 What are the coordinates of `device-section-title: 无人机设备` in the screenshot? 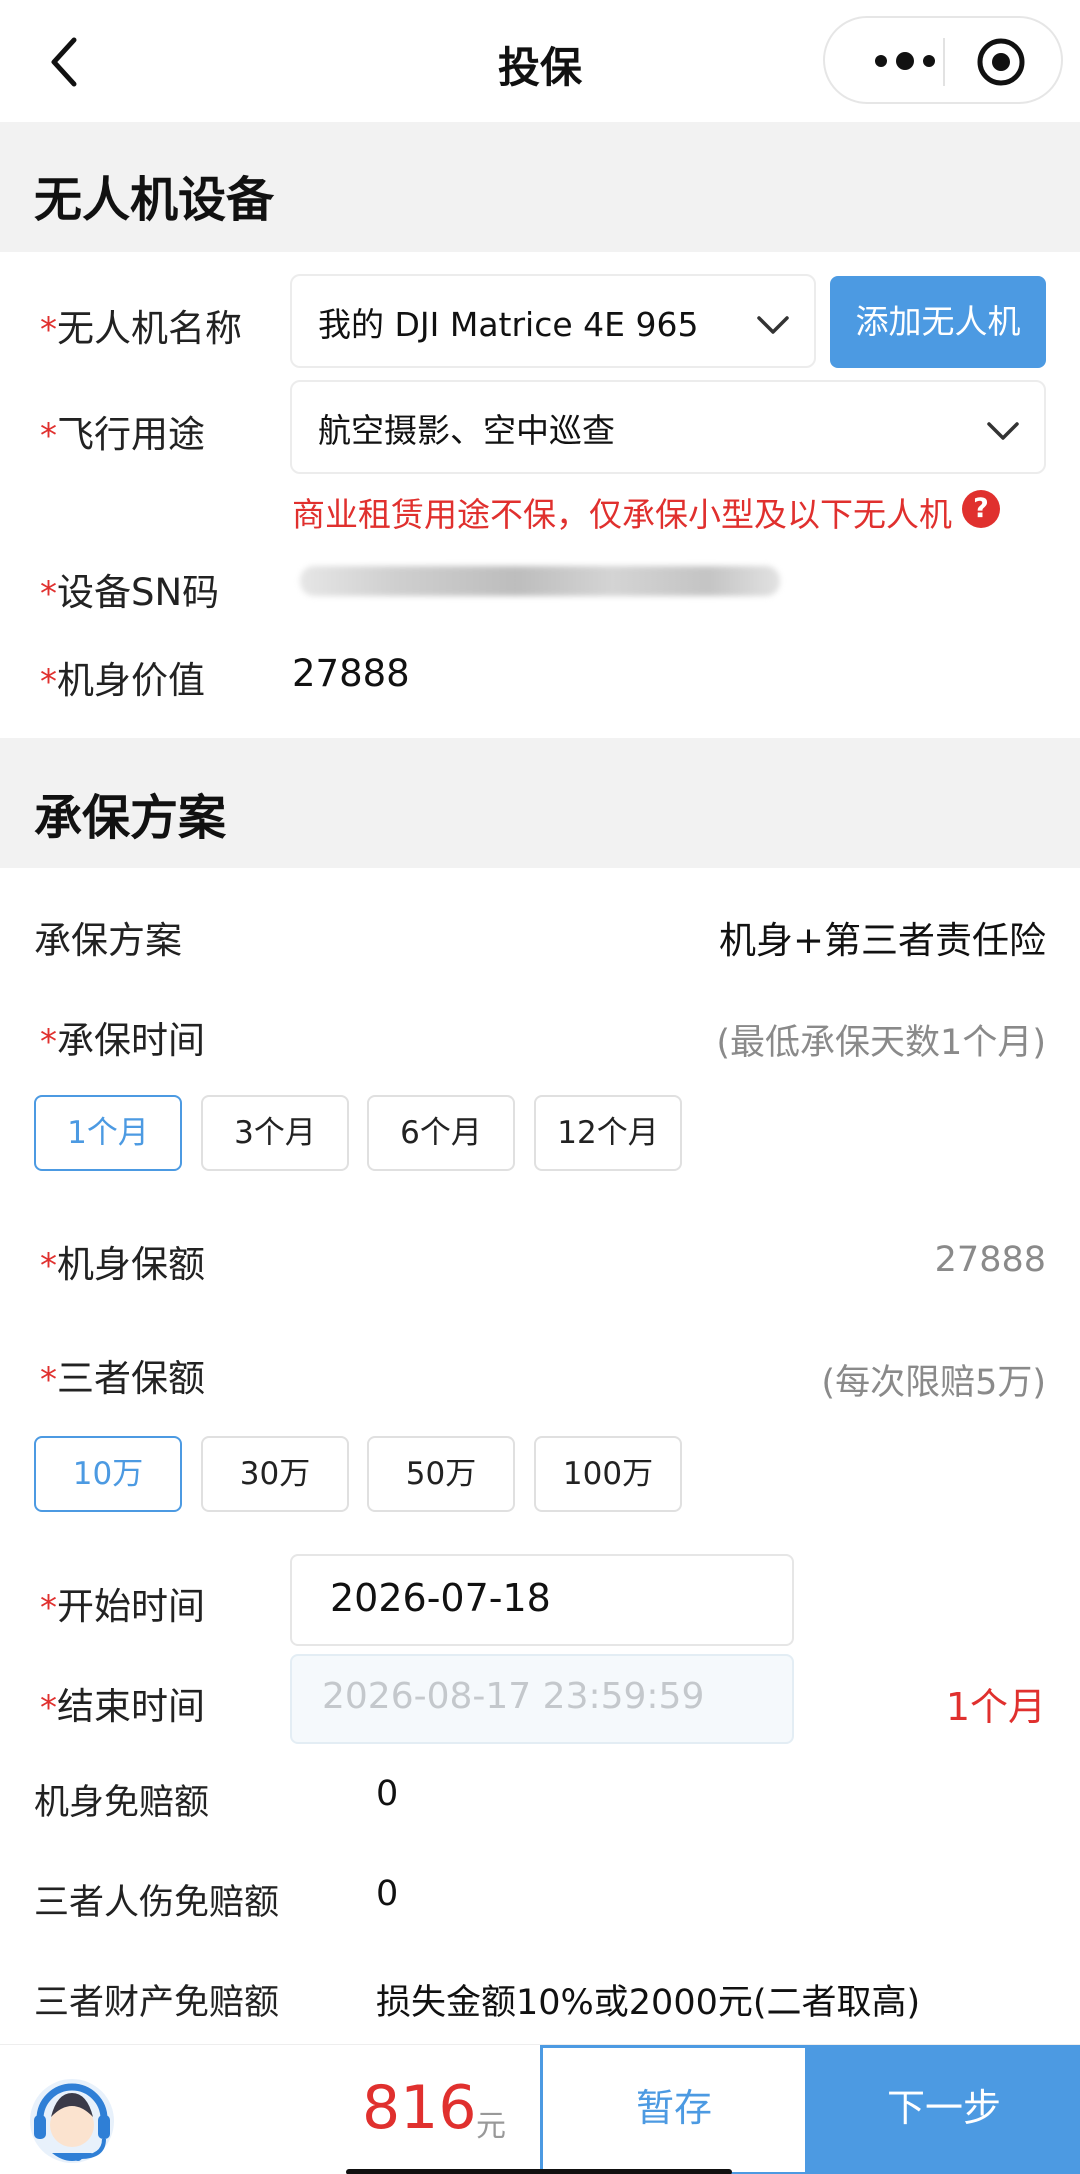 It's located at (154, 200).